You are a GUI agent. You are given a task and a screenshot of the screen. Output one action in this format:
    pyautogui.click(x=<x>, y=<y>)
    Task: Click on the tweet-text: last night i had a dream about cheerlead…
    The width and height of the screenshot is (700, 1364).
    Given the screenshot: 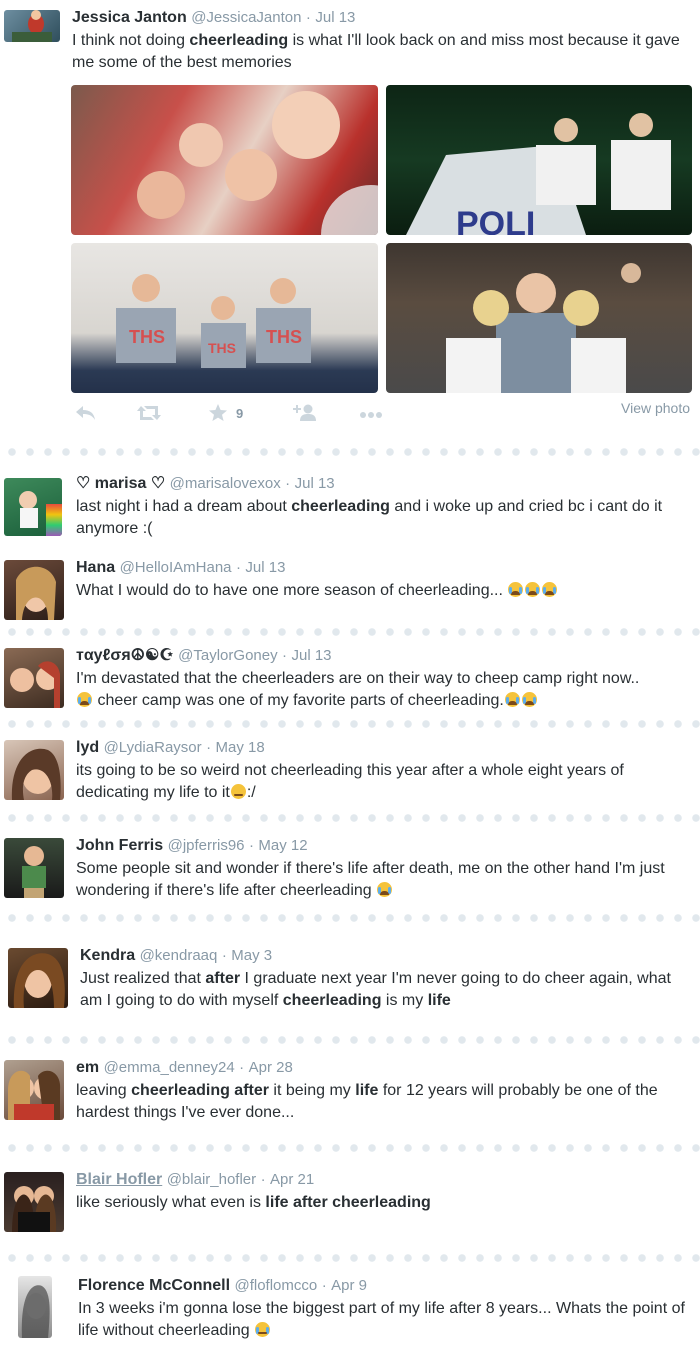 What is the action you would take?
    pyautogui.click(x=369, y=517)
    